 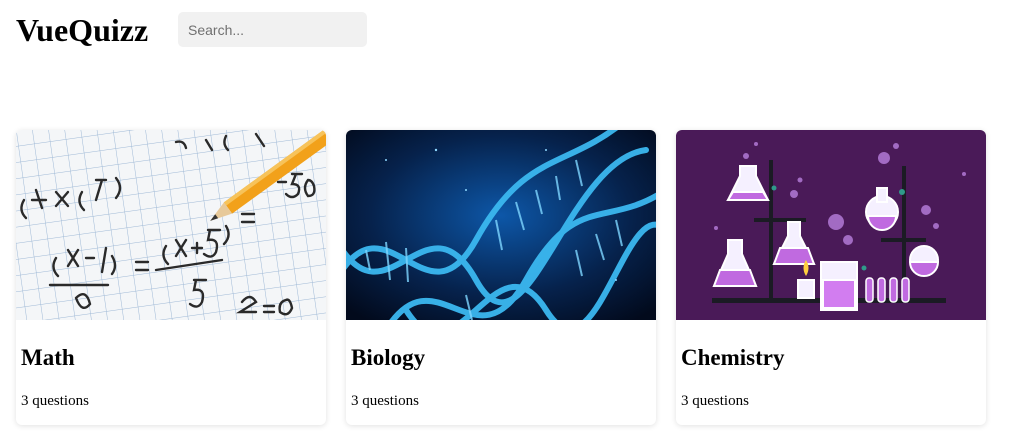 I want to click on dna-helix-image, so click(x=501, y=225).